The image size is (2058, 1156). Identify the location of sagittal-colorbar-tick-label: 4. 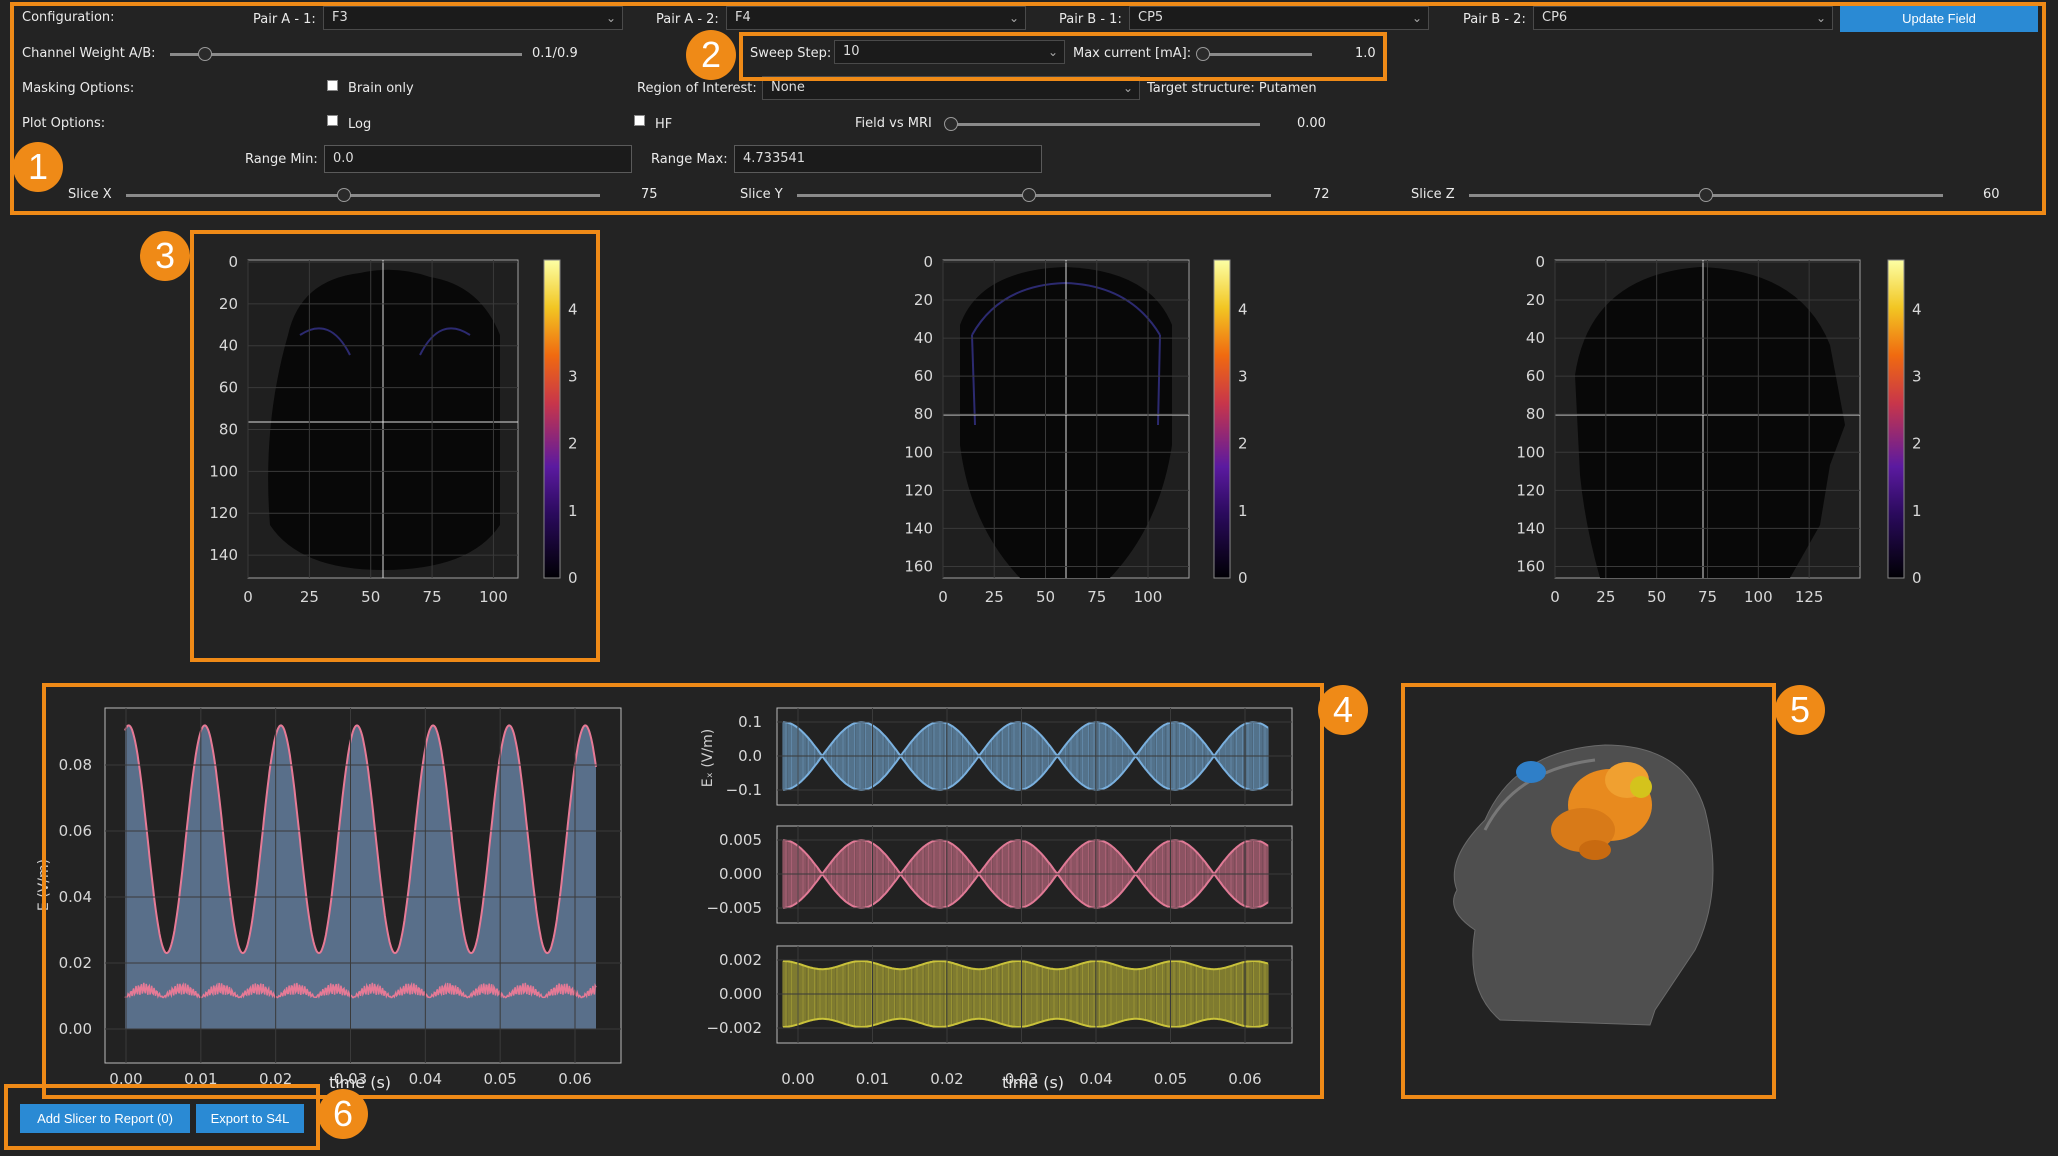
(1917, 309).